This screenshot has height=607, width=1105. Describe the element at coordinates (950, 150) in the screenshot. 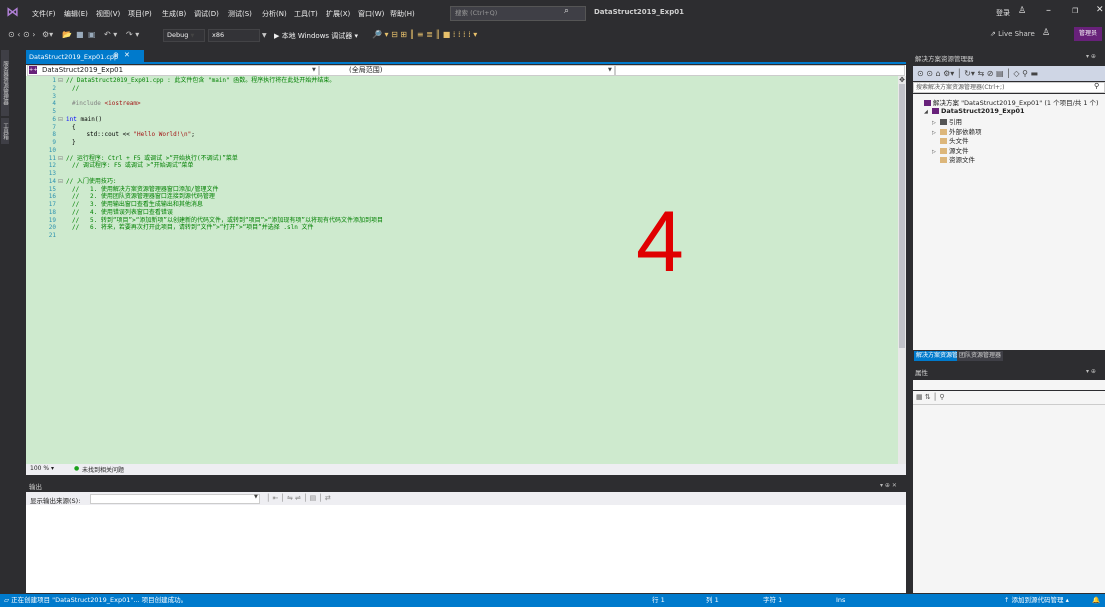

I see `tree-item: ▷ 源文件` at that location.